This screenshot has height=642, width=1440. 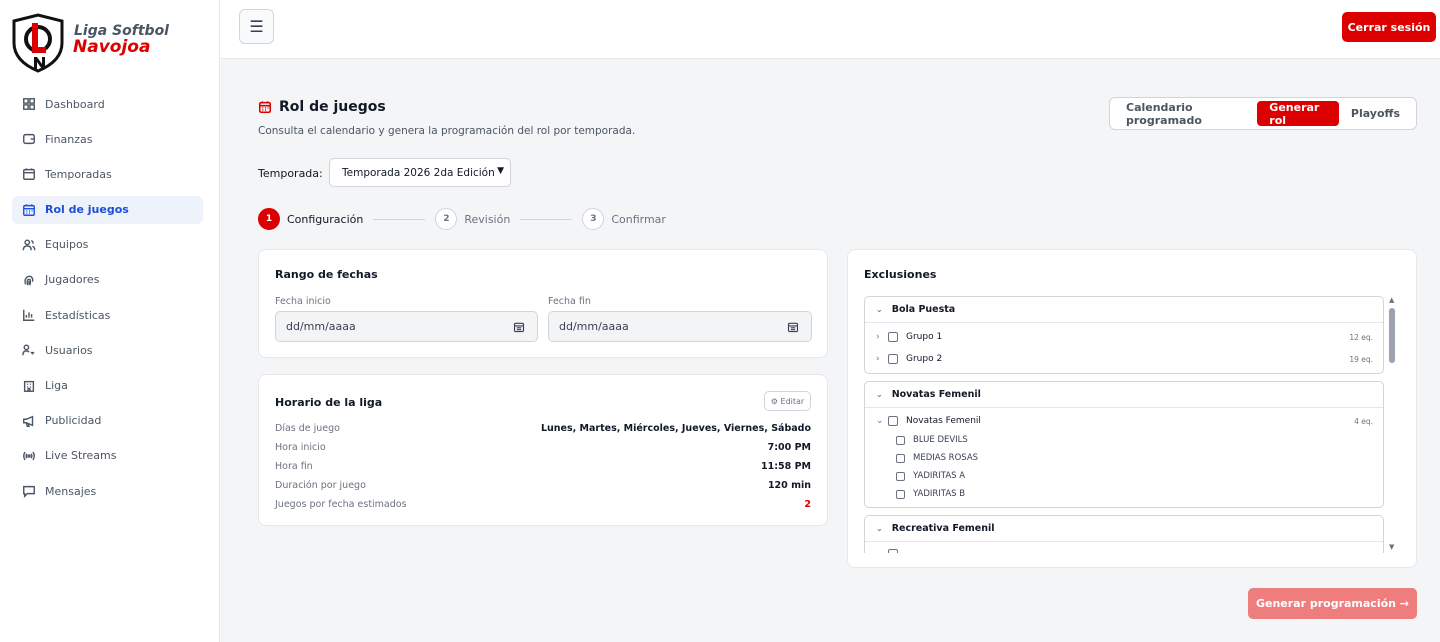 What do you see at coordinates (107, 315) in the screenshot?
I see `sidebar-item-estadisticas: Estadísticas` at bounding box center [107, 315].